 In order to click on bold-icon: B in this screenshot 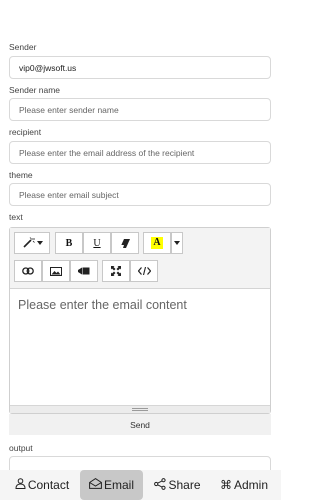, I will do `click(69, 243)`.